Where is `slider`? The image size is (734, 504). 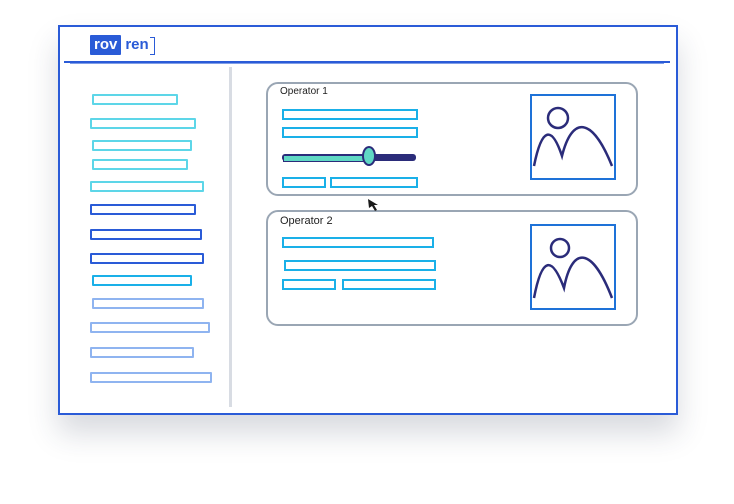
slider is located at coordinates (349, 157).